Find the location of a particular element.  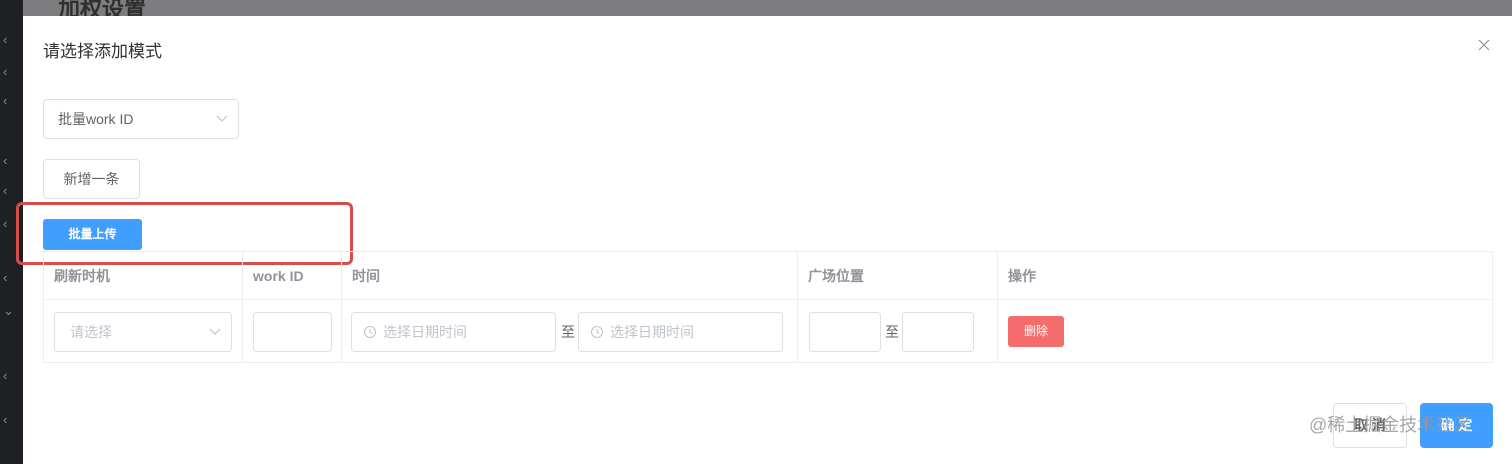

chevron-down-icon: ⌄ is located at coordinates (8, 310).